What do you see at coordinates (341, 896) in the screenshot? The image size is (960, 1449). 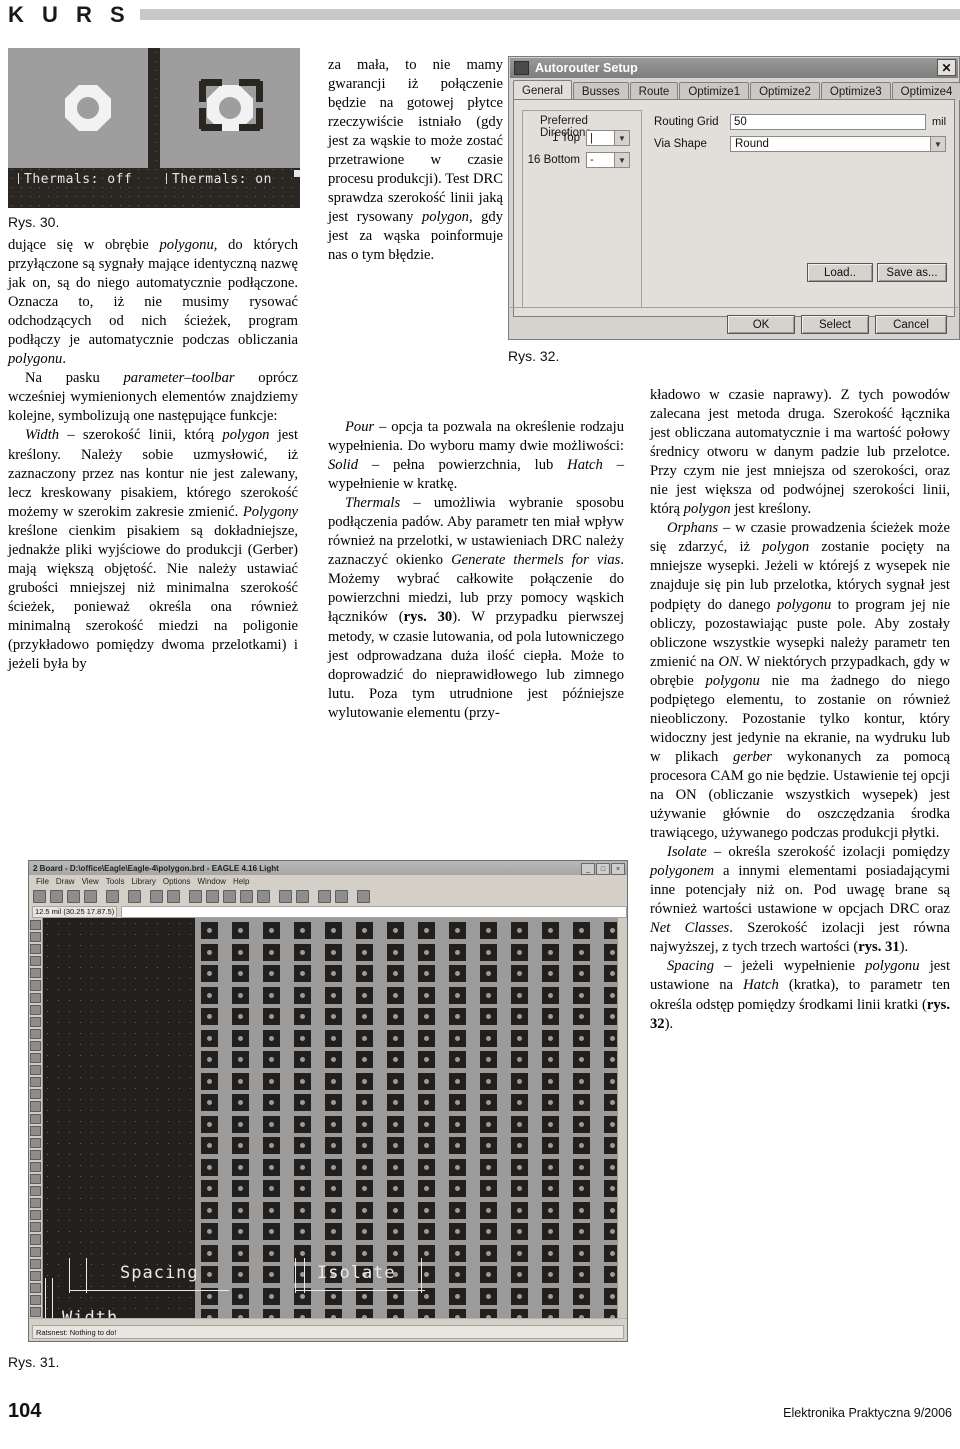 I see `script-icon` at bounding box center [341, 896].